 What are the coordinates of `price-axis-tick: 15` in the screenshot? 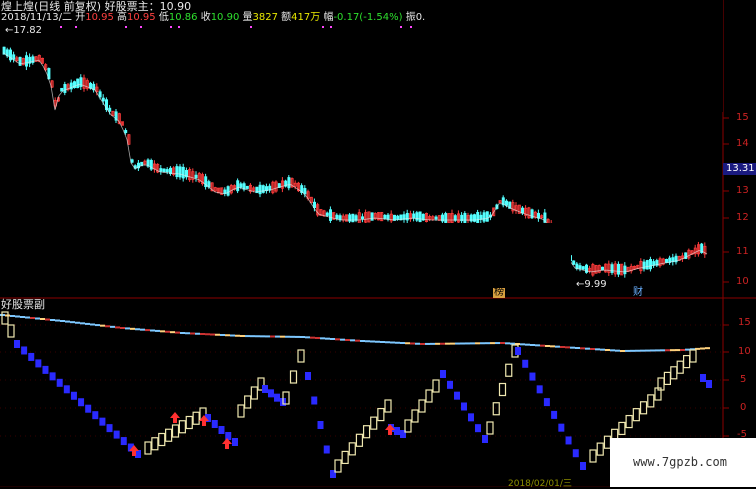 It's located at (742, 117).